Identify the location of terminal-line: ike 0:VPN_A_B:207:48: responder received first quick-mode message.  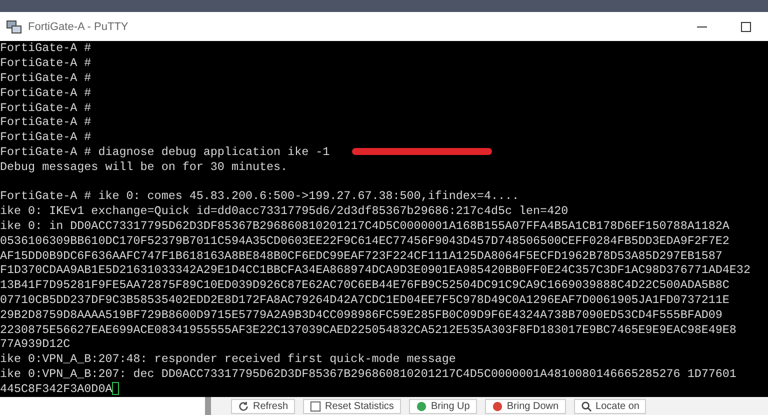
(228, 359).